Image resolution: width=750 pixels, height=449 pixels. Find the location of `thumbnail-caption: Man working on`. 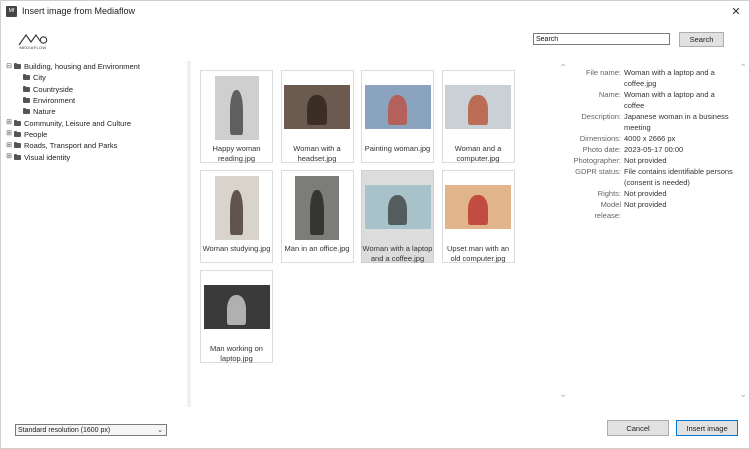

thumbnail-caption: Man working on is located at coordinates (236, 348).